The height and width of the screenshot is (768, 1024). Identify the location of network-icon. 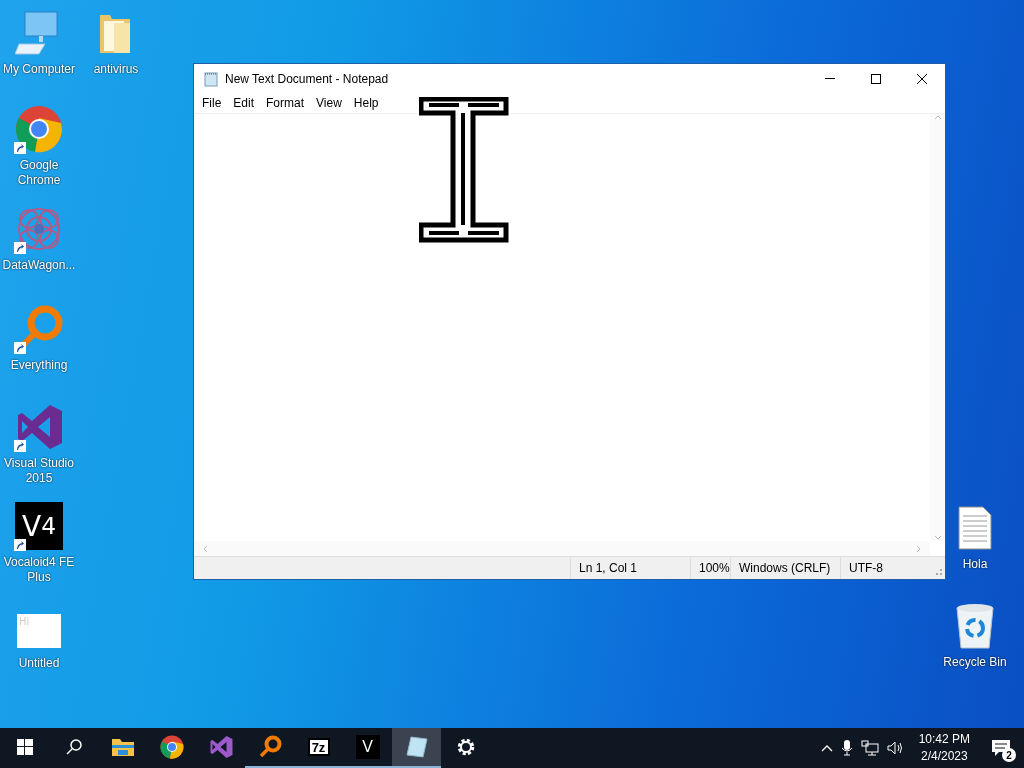
(869, 748).